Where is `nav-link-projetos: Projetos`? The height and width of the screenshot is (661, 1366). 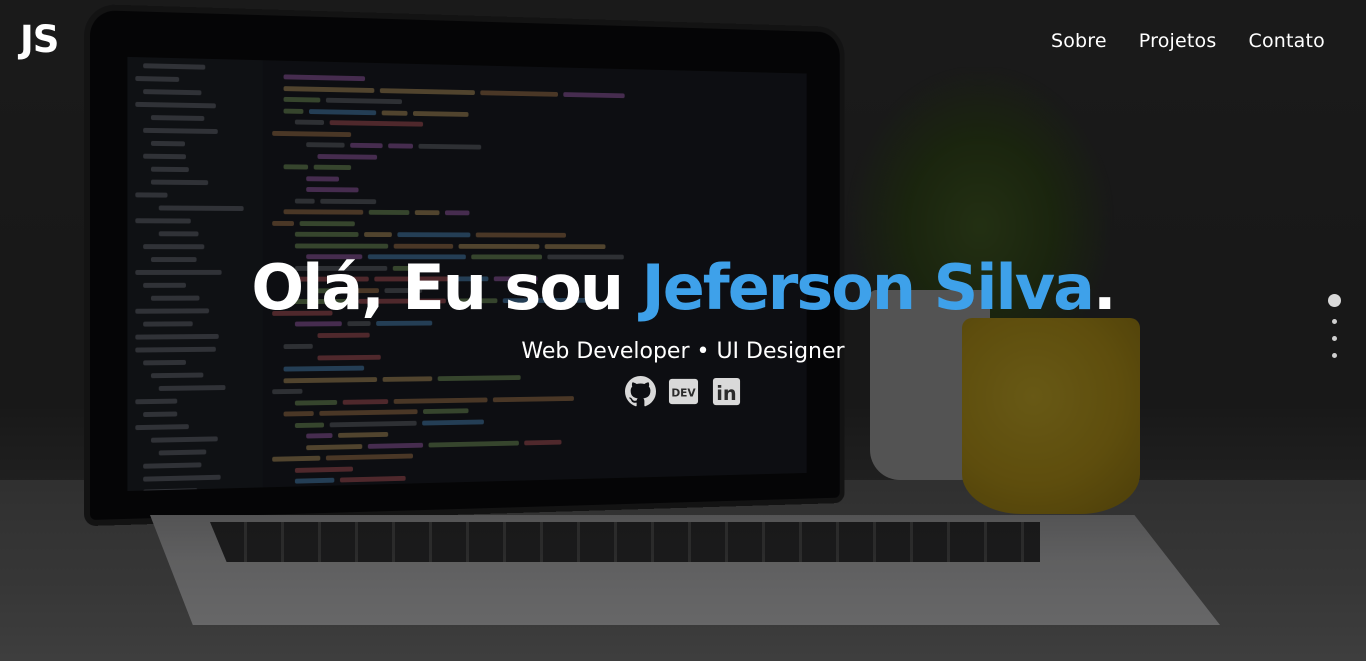 nav-link-projetos: Projetos is located at coordinates (1178, 41).